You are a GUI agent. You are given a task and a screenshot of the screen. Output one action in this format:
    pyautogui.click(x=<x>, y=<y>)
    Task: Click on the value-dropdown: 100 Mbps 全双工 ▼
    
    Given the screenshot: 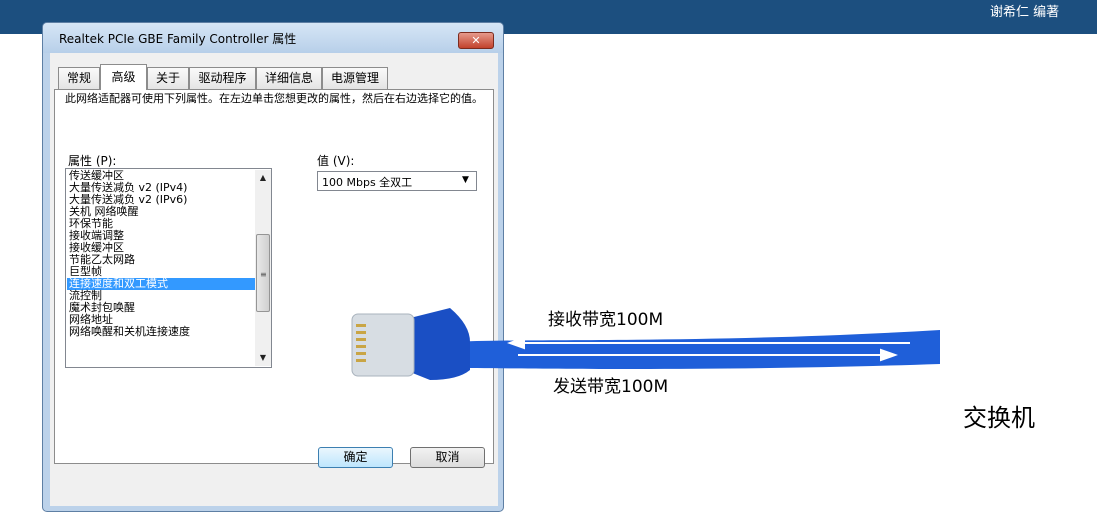 What is the action you would take?
    pyautogui.click(x=397, y=181)
    